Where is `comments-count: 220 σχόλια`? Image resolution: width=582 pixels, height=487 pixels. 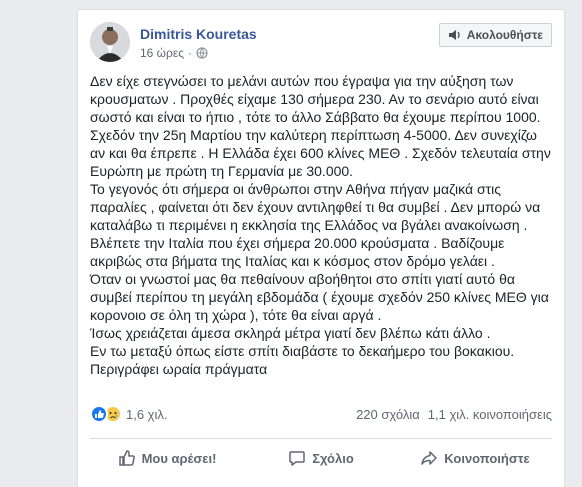
comments-count: 220 σχόλια is located at coordinates (388, 414).